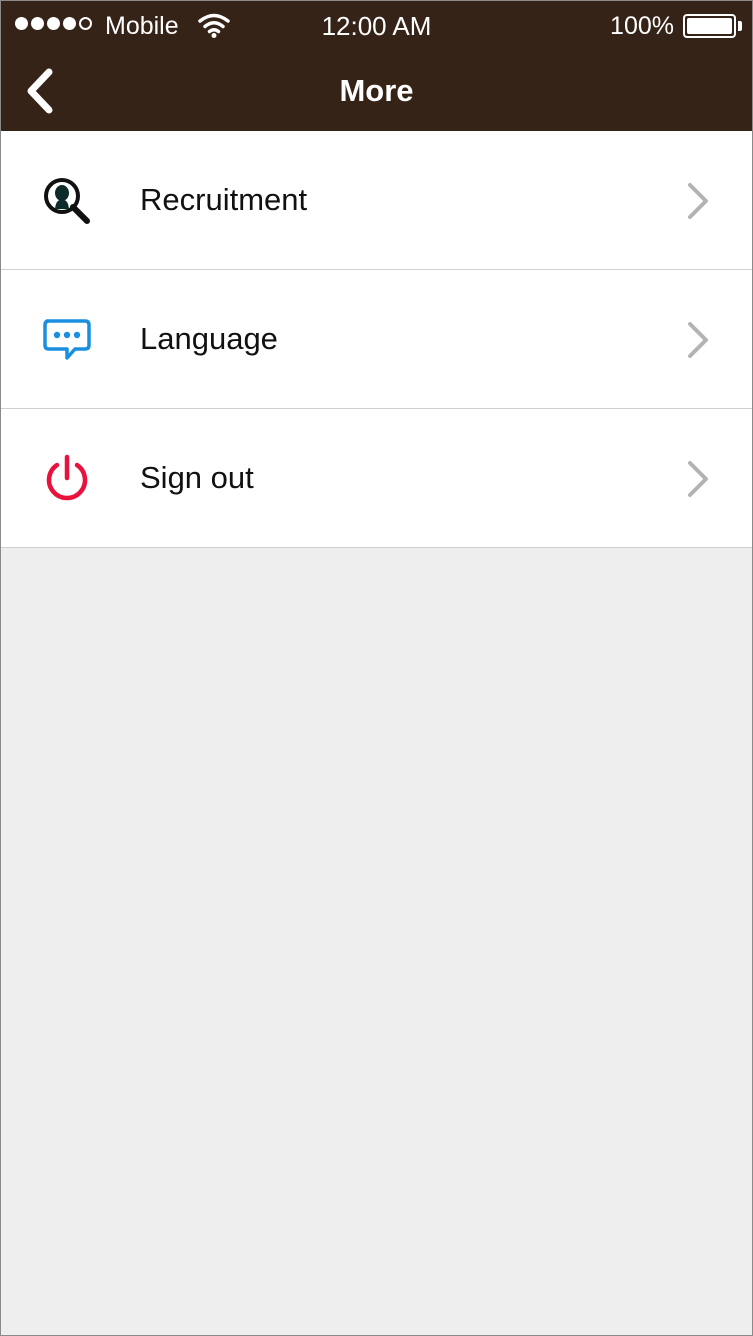  I want to click on page-title: More, so click(376, 90).